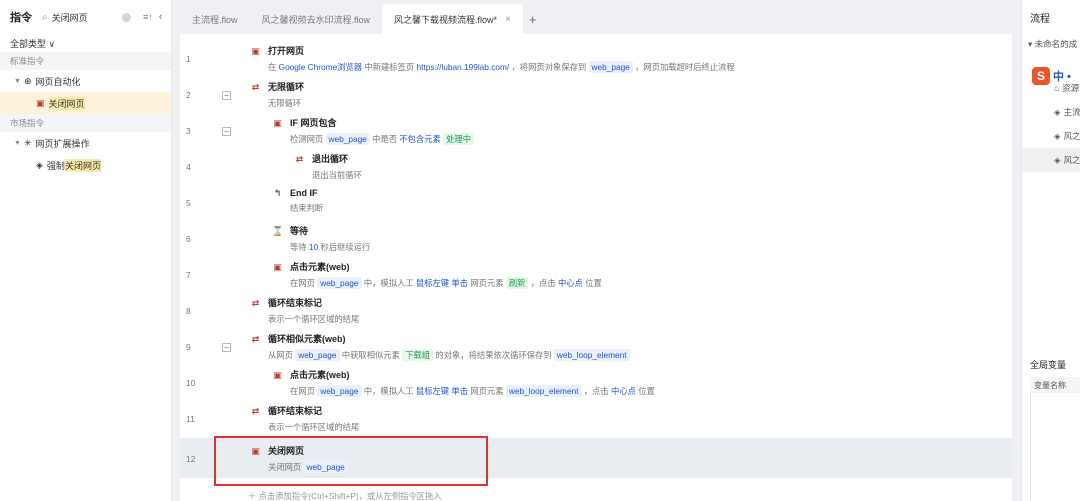 The height and width of the screenshot is (501, 1080). Describe the element at coordinates (70, 17) in the screenshot. I see `search-value: 关闭网页` at that location.